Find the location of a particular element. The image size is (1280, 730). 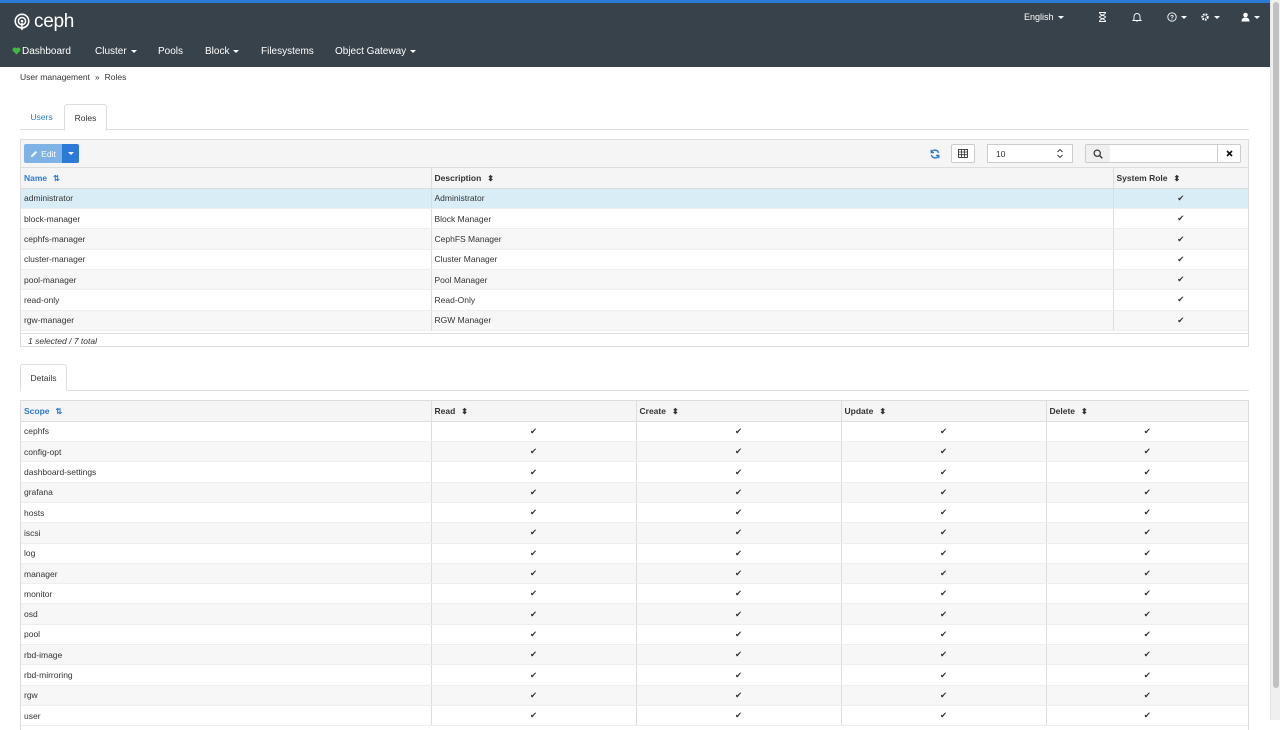

sort-icon: ⬍ is located at coordinates (883, 411).